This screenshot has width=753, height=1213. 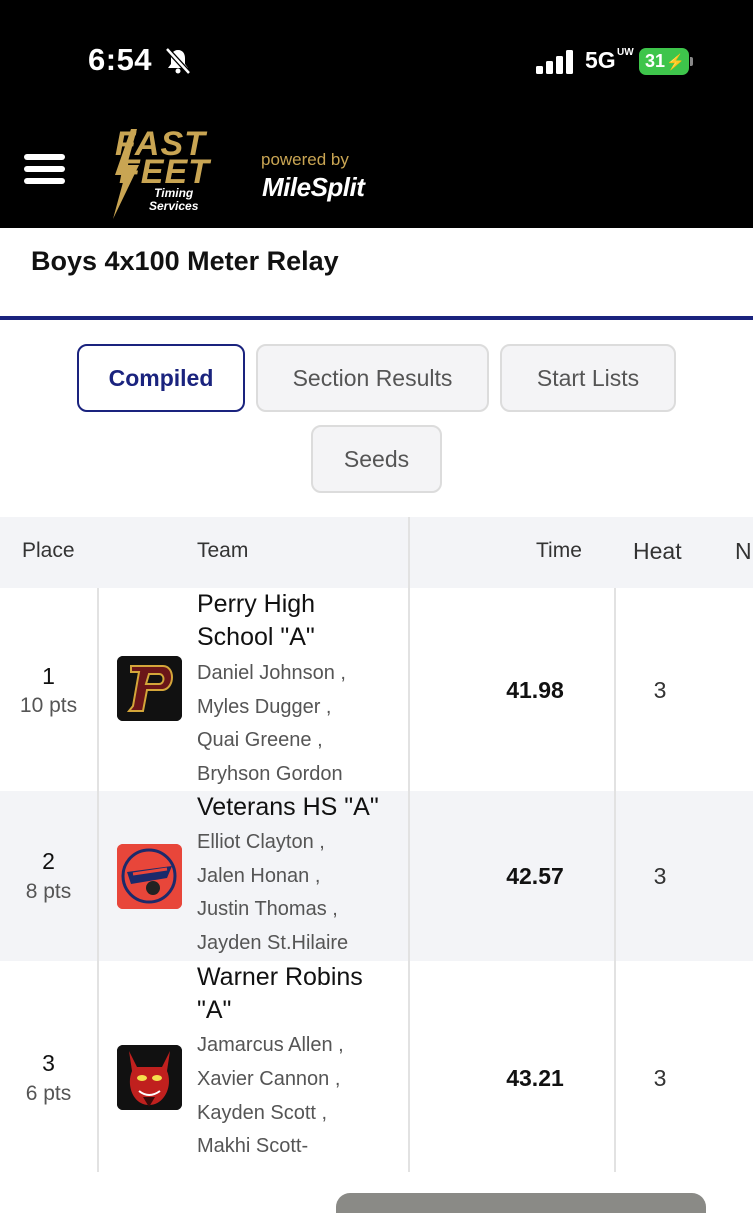 I want to click on athlete-name: Jamarcus Allen ,, so click(x=270, y=1045).